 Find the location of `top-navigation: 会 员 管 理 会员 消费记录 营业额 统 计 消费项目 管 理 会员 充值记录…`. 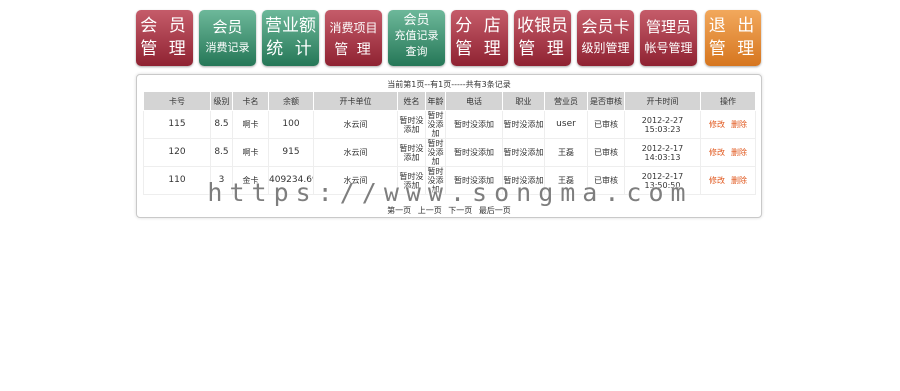

top-navigation: 会 员 管 理 会员 消费记录 营业额 统 计 消费项目 管 理 会员 充值记录… is located at coordinates (450, 39).